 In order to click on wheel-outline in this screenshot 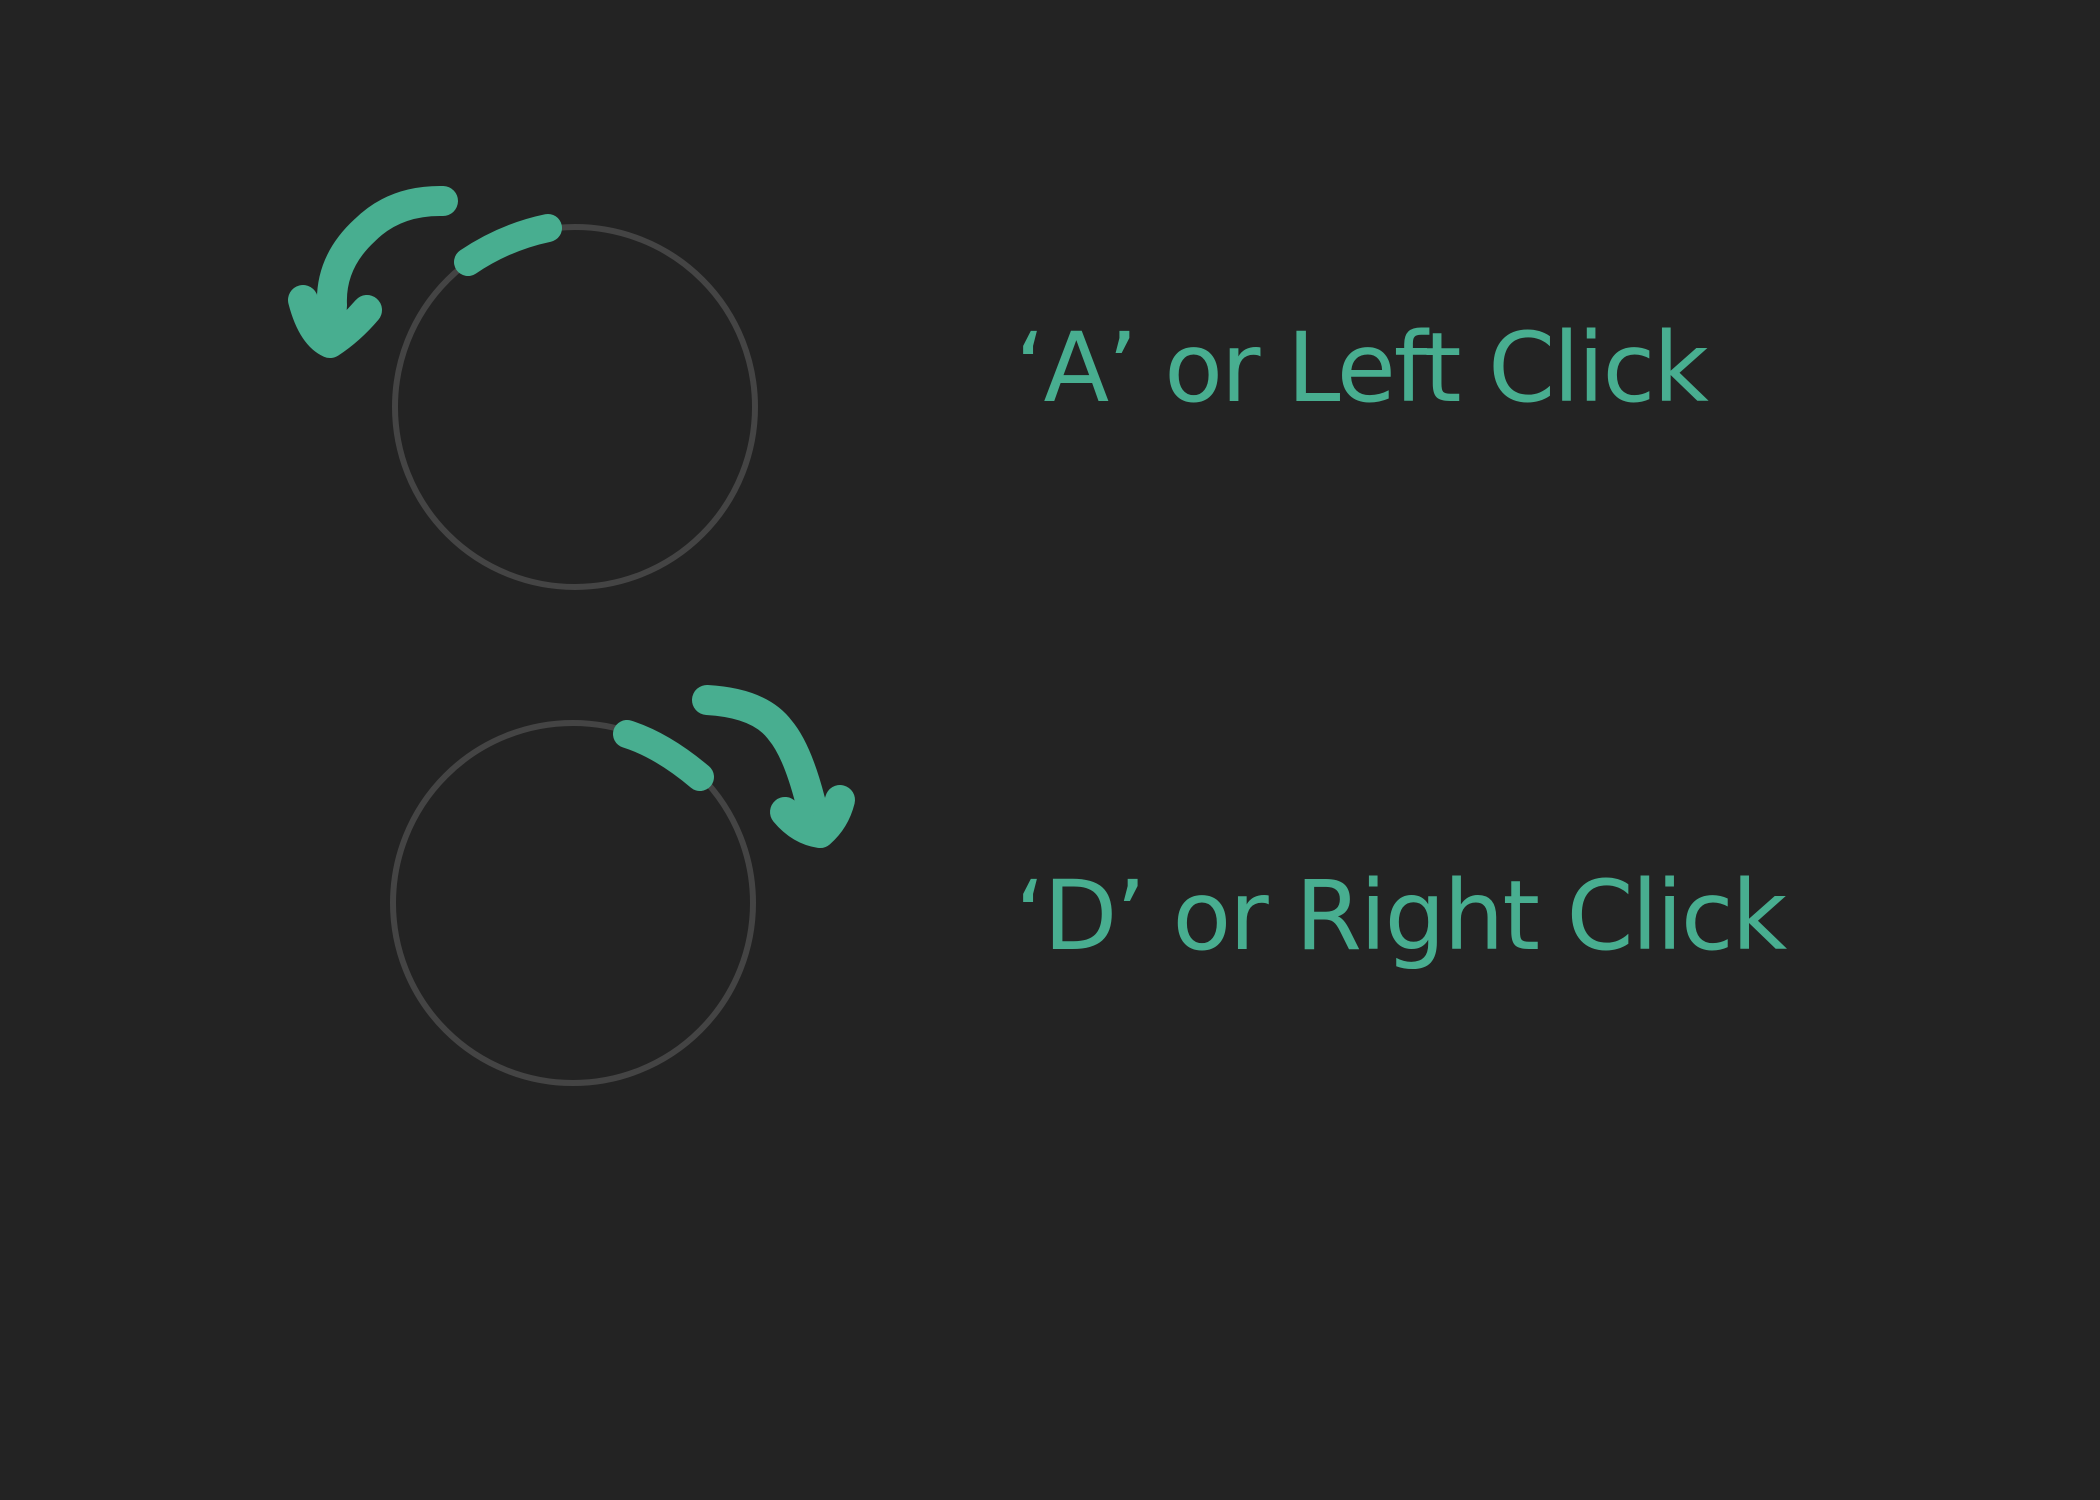, I will do `click(575, 407)`.